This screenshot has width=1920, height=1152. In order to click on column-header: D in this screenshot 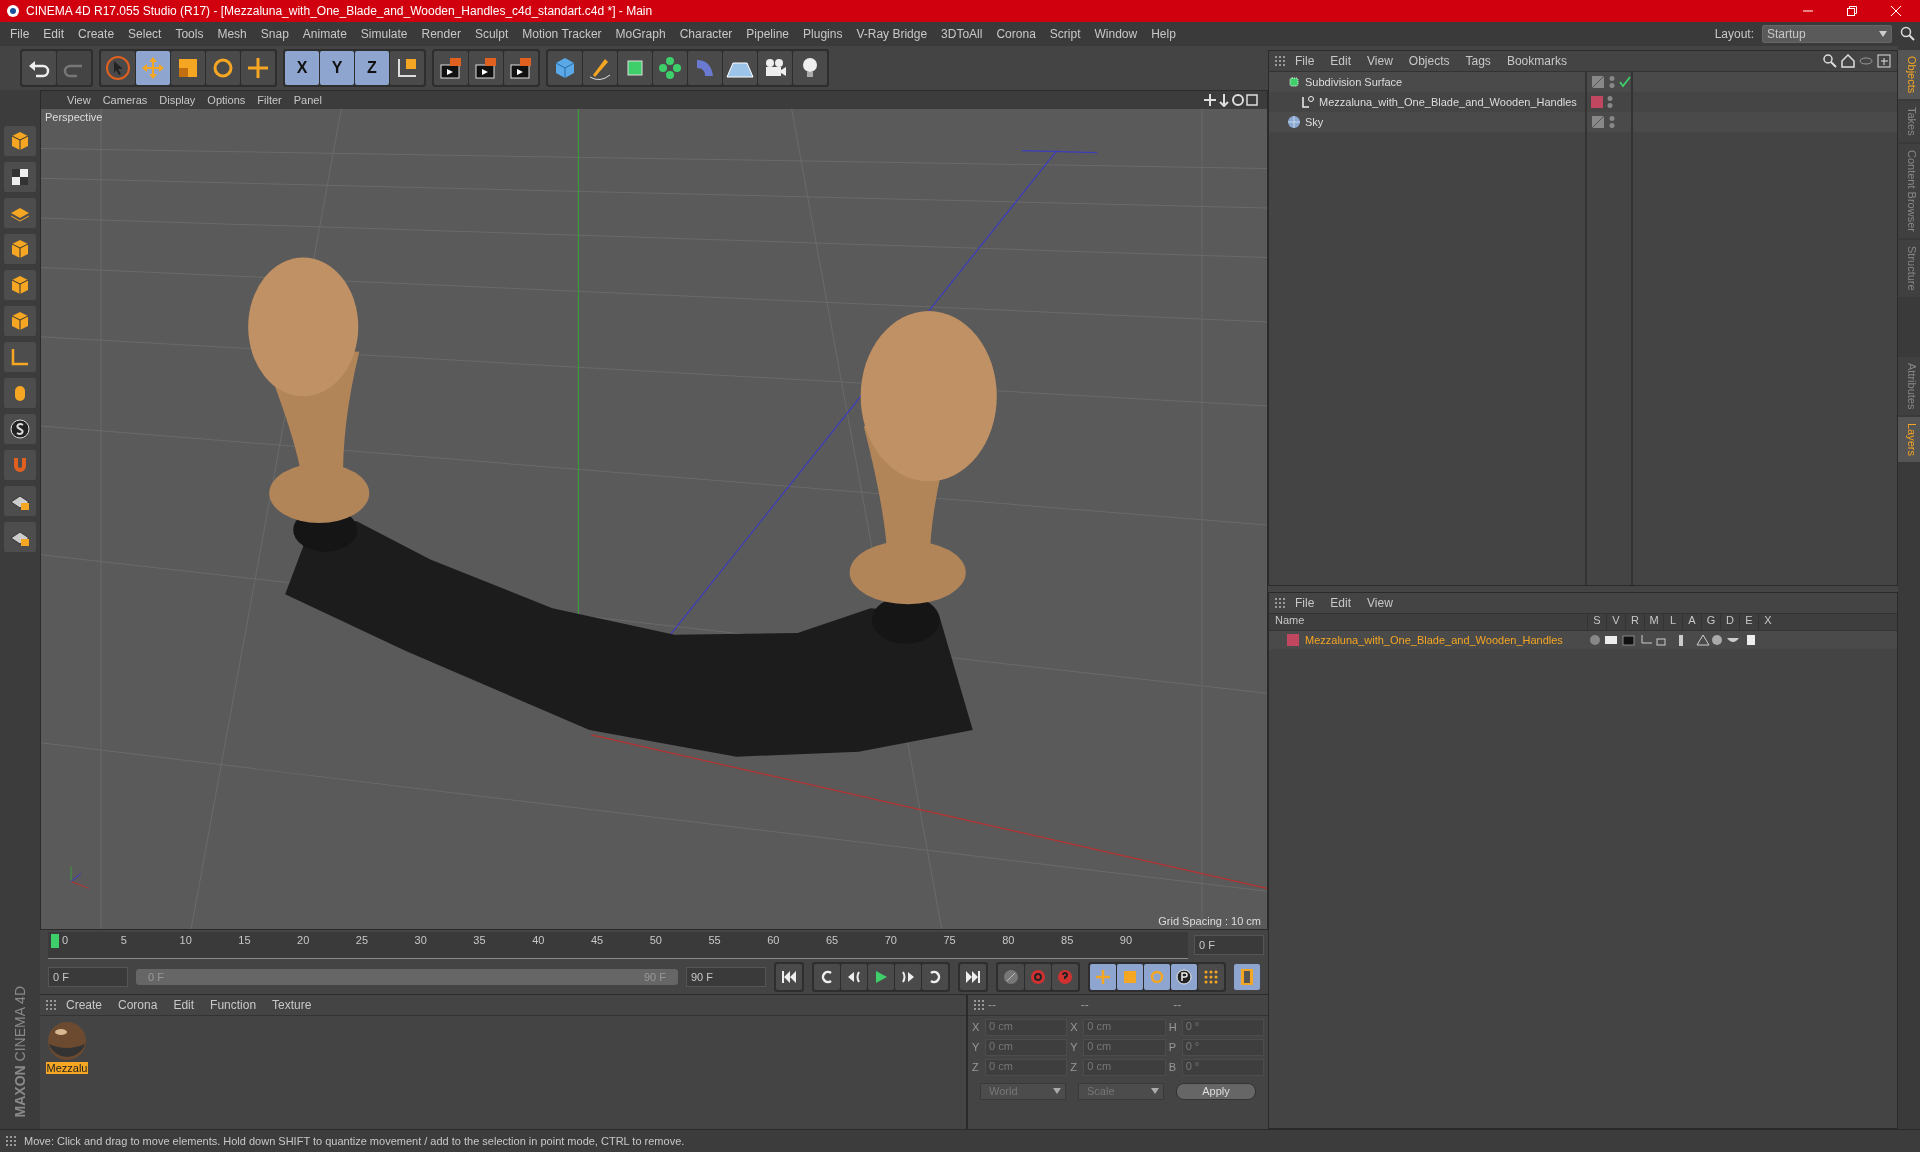, I will do `click(1729, 622)`.